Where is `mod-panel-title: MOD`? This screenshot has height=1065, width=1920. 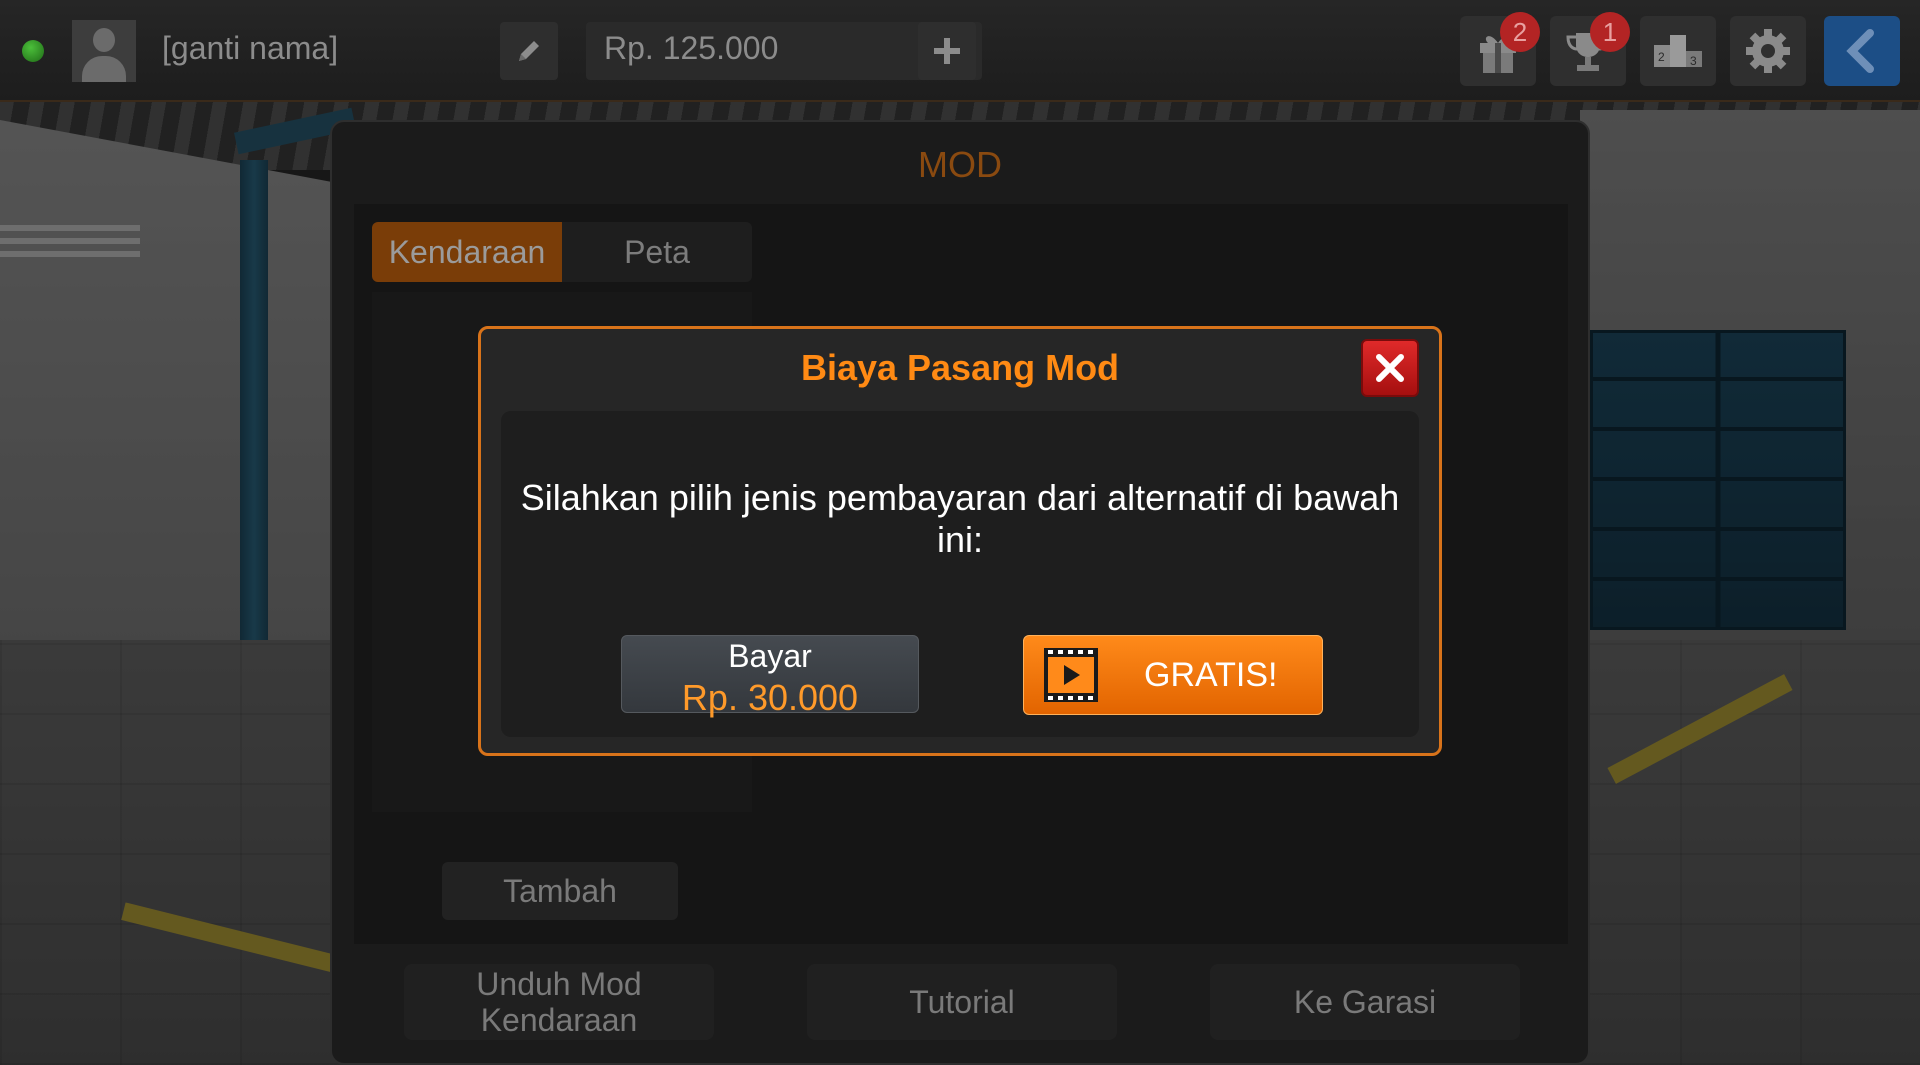 mod-panel-title: MOD is located at coordinates (960, 164).